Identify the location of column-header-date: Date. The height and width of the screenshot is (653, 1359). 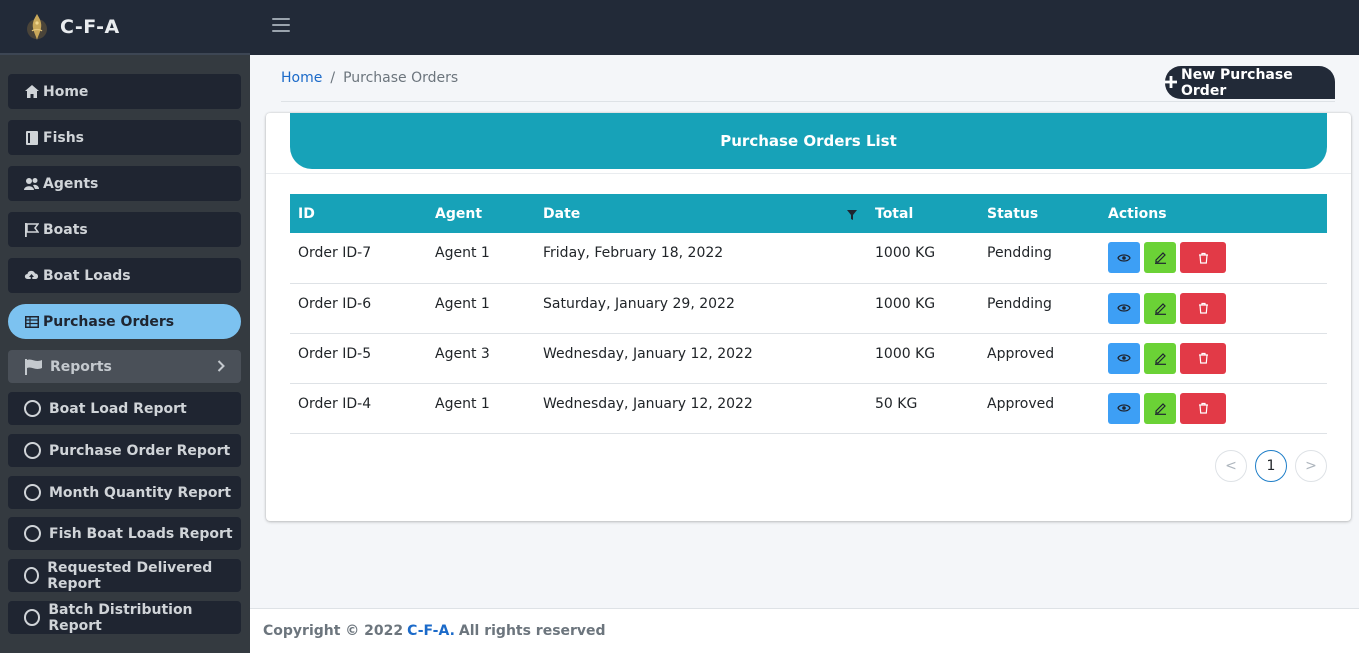
(701, 213).